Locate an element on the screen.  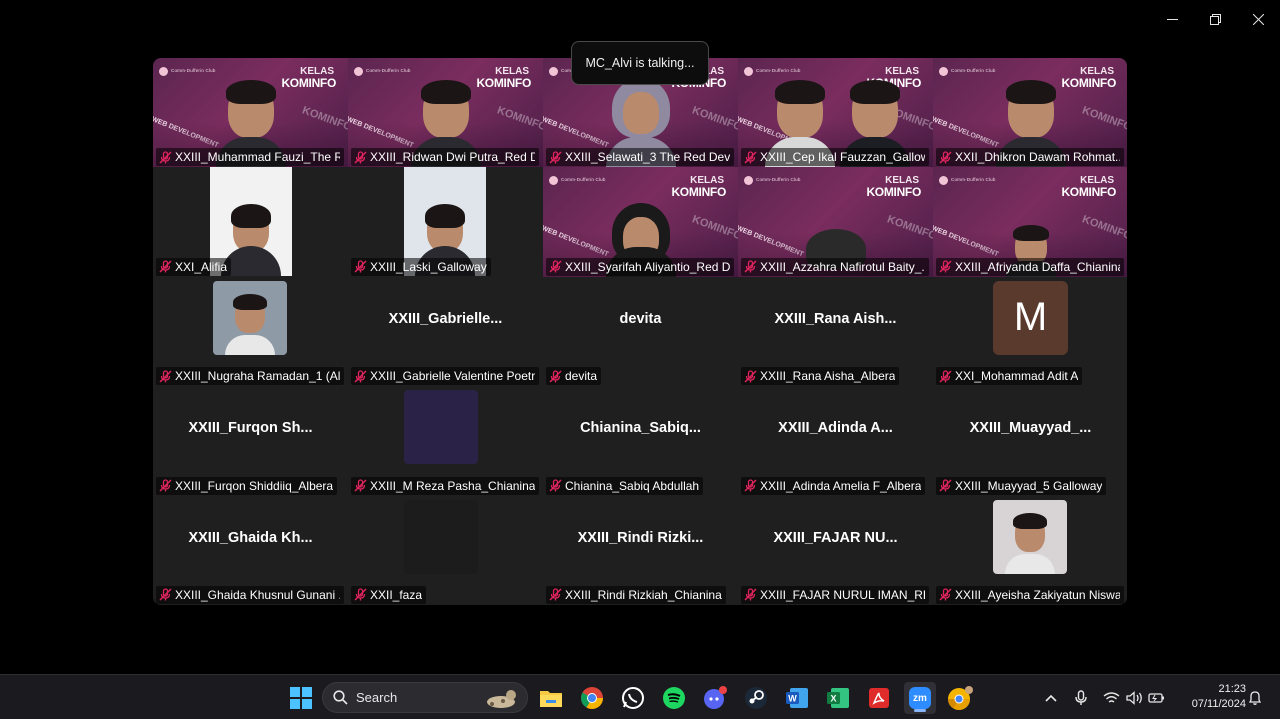
participant-tile: XXIII_Laski_Galloway is located at coordinates (445, 222).